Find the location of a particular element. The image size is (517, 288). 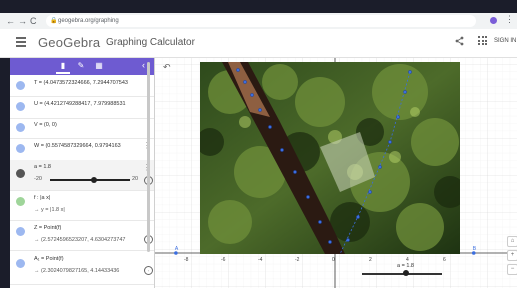

back-icon: ← is located at coordinates (10, 21).